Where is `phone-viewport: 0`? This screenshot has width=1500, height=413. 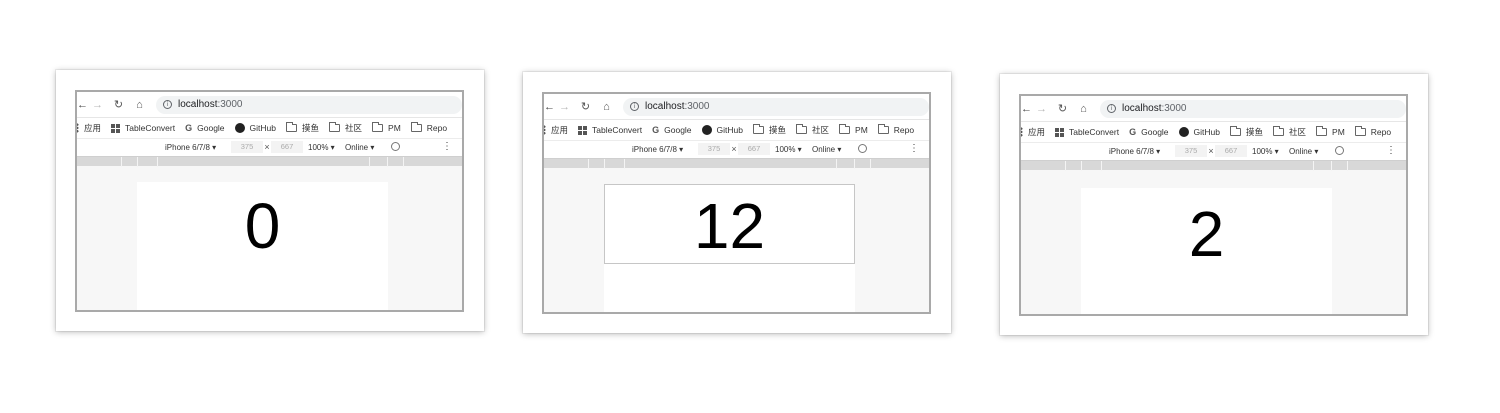
phone-viewport: 0 is located at coordinates (262, 246).